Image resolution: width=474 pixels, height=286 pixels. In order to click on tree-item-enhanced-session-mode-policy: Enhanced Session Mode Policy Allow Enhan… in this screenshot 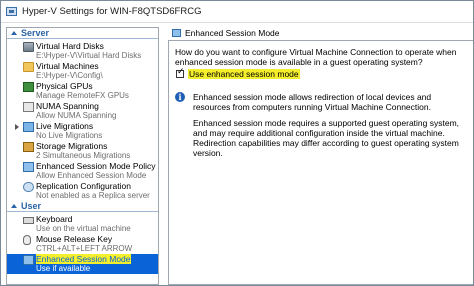, I will do `click(82, 171)`.